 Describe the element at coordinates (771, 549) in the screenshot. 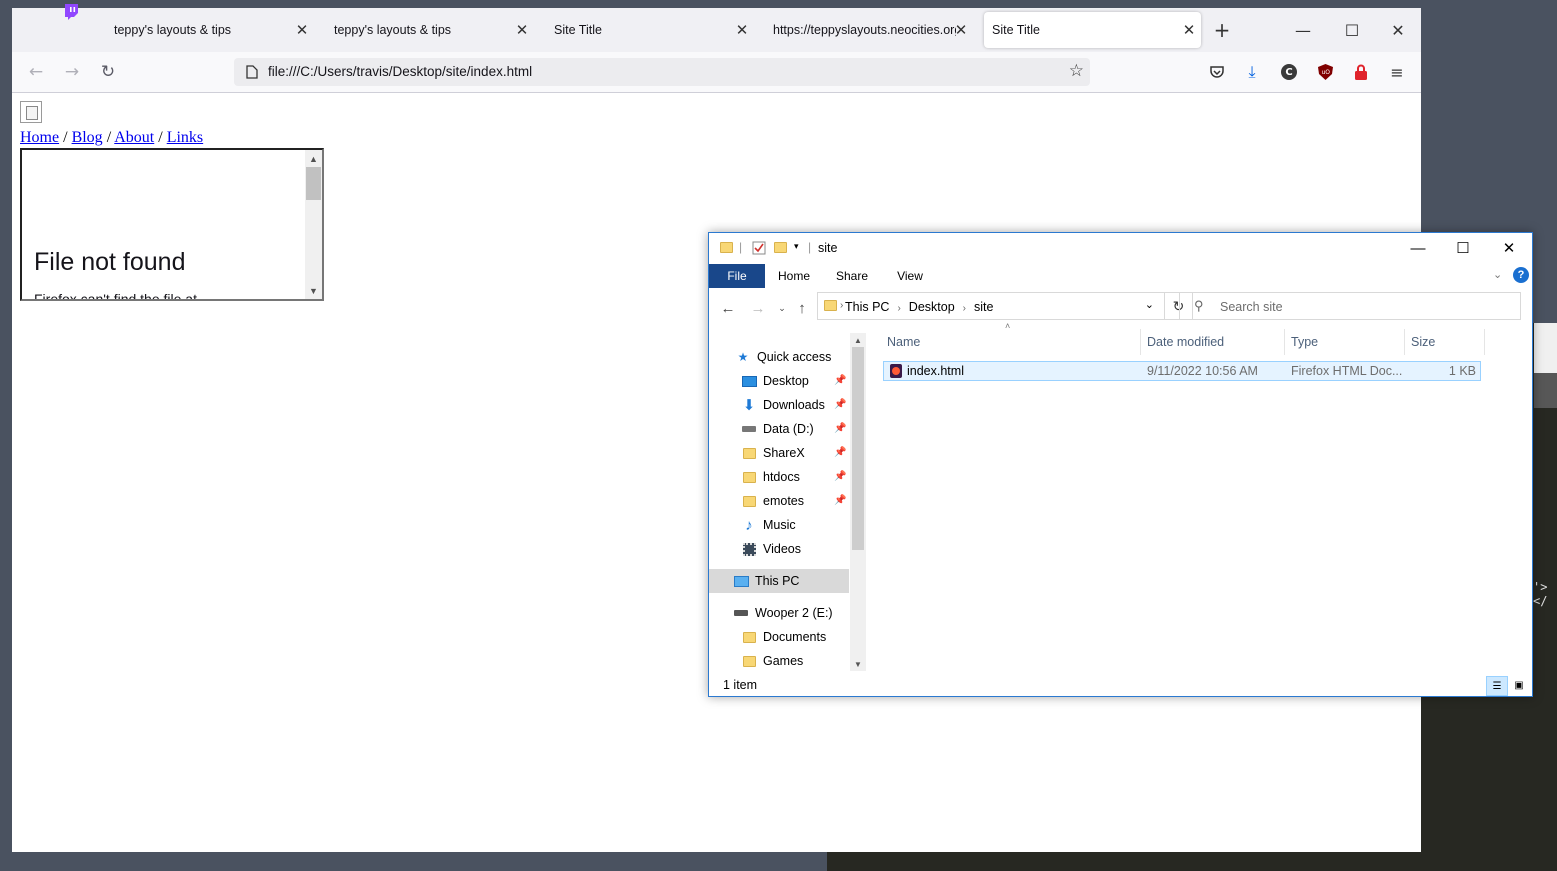

I see `nav-item-videos: Videos` at that location.